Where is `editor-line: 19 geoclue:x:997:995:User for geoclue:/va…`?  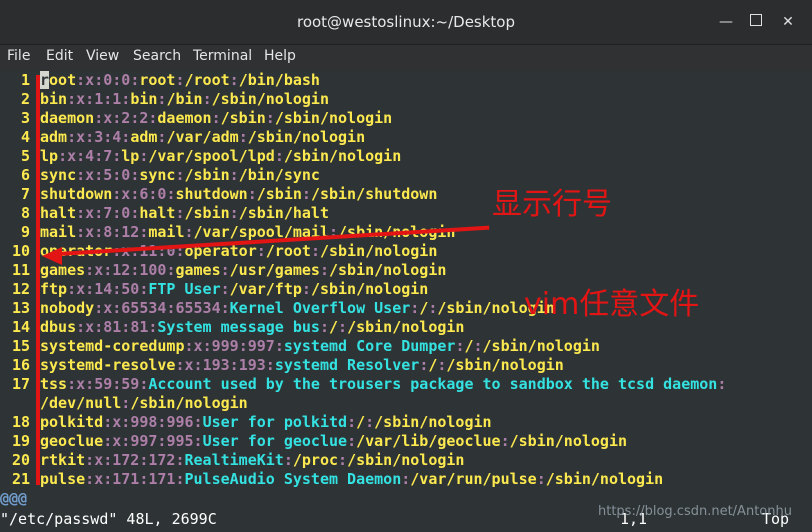 editor-line: 19 geoclue:x:997:995:User for geoclue:/va… is located at coordinates (406, 441).